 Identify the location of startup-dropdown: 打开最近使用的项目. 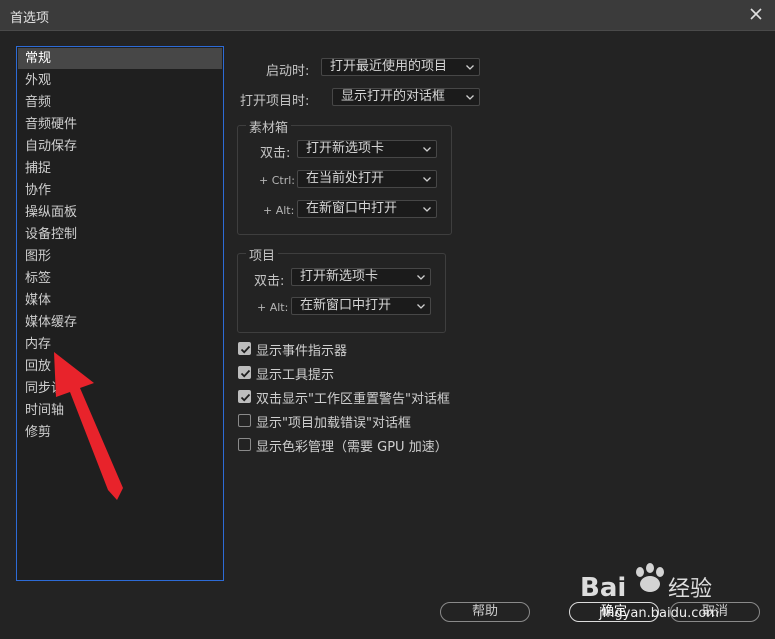
(400, 67).